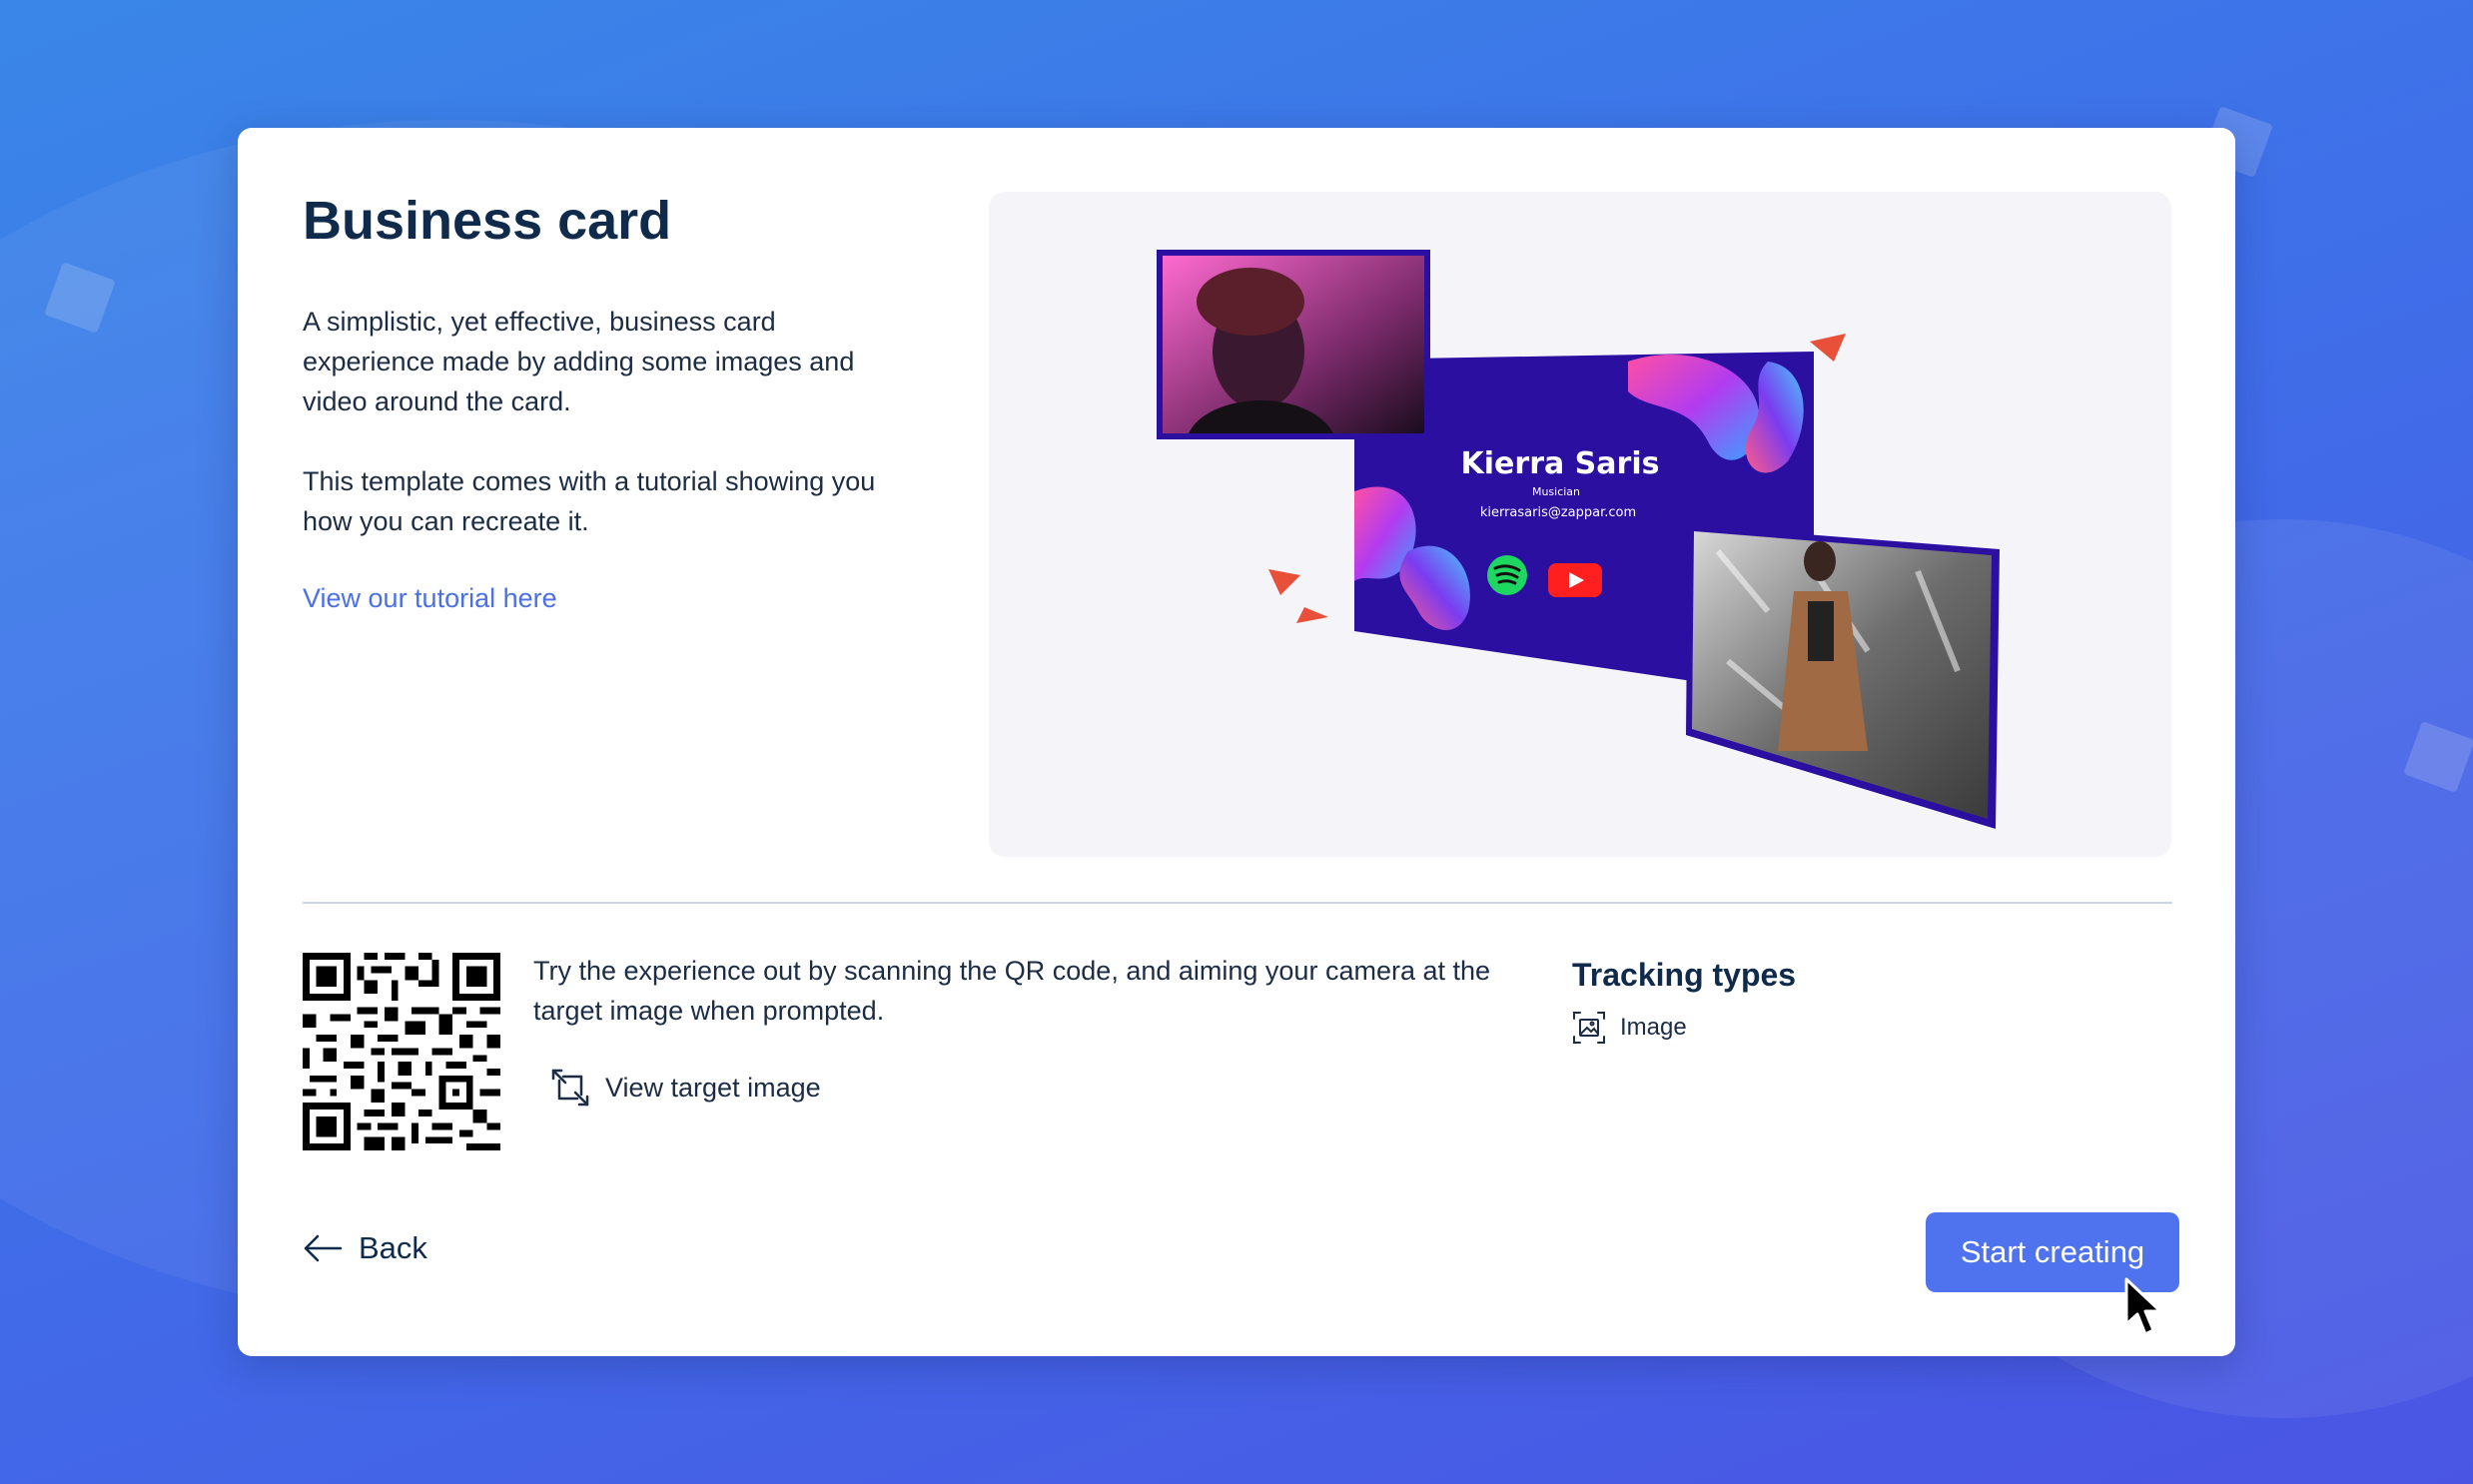 Image resolution: width=2473 pixels, height=1484 pixels. I want to click on back-label: Back, so click(393, 1247).